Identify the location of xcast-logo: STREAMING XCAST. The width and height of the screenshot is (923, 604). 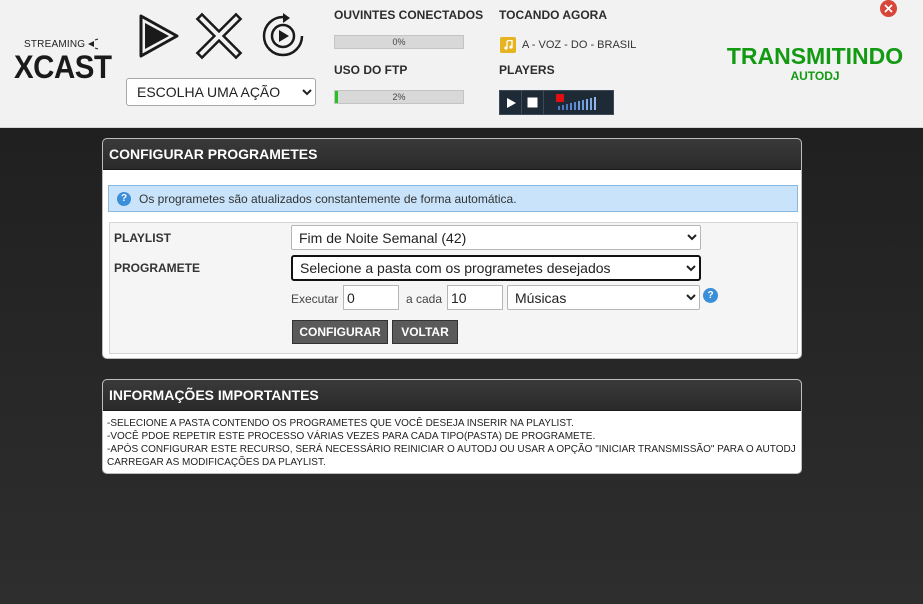
(63, 61).